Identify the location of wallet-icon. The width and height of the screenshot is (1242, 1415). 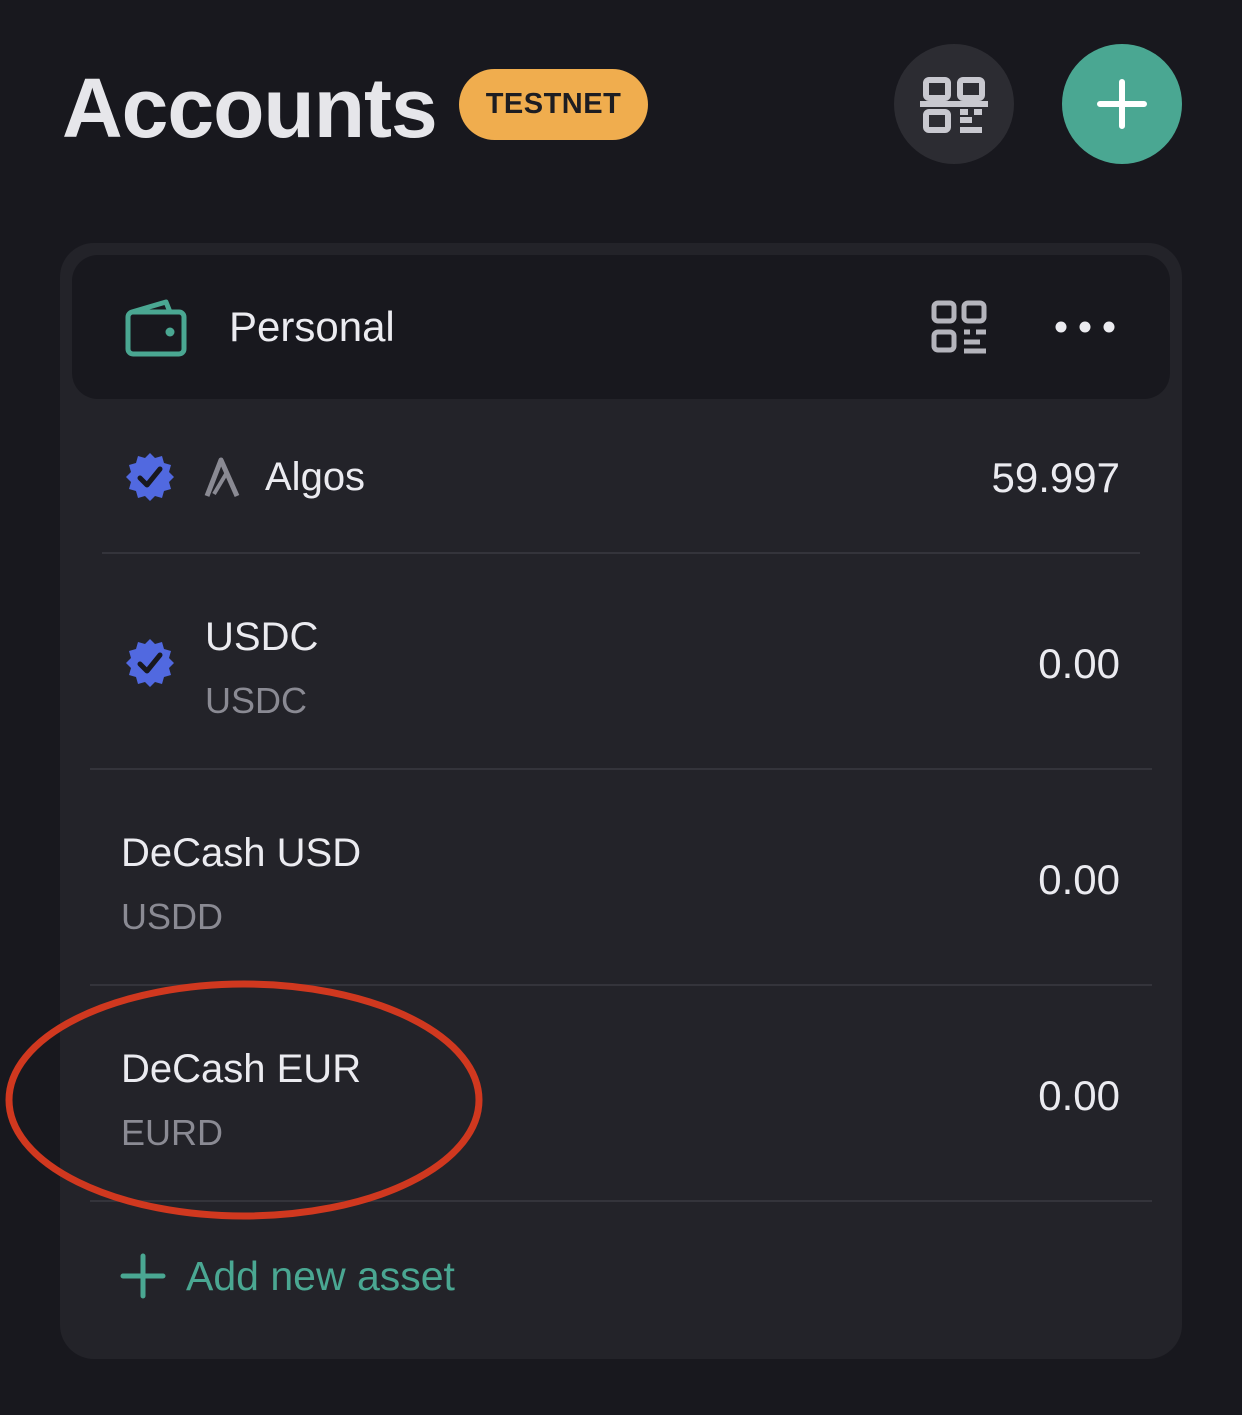
(156, 328).